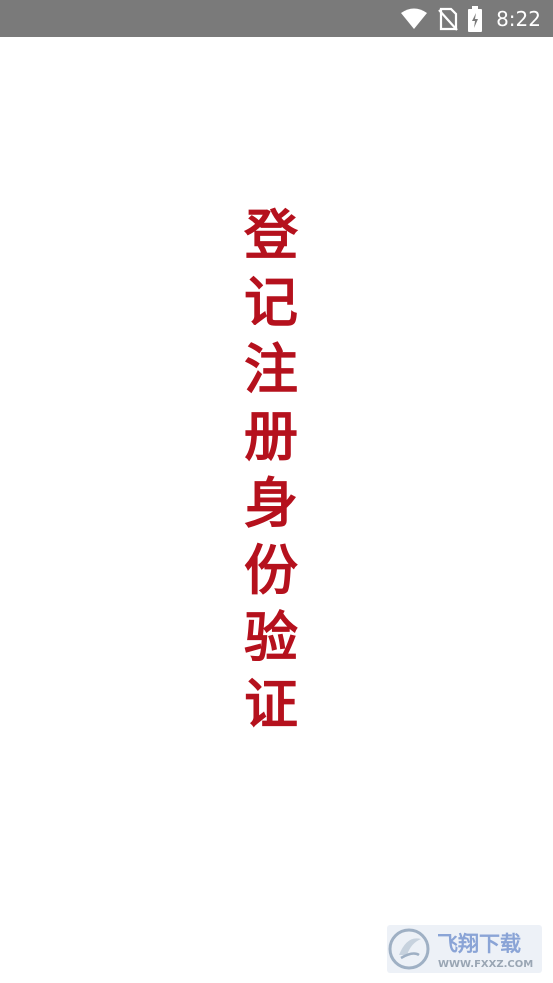 The image size is (553, 983). I want to click on watermark-logo: 飞翔下载 WWW.FXXZ.COM, so click(464, 949).